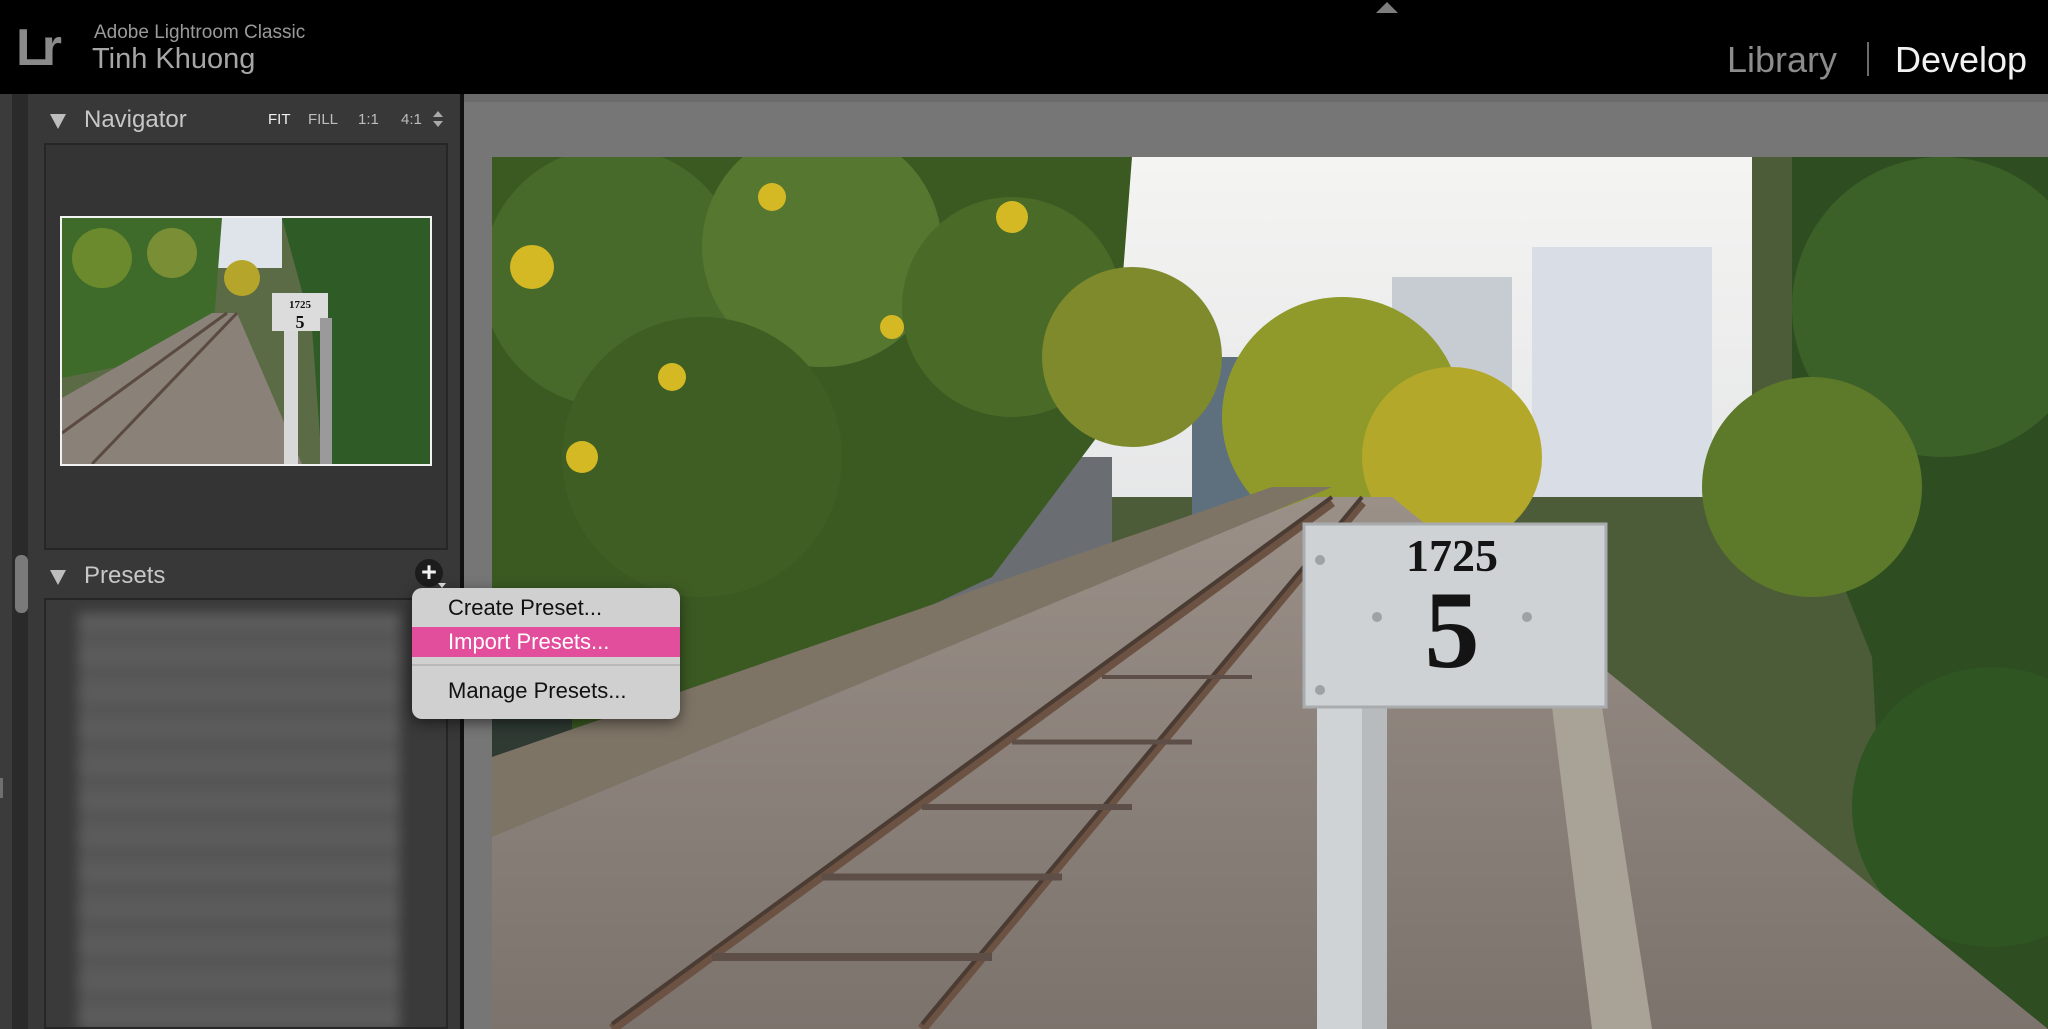 Image resolution: width=2048 pixels, height=1029 pixels. I want to click on menu-separator, so click(546, 665).